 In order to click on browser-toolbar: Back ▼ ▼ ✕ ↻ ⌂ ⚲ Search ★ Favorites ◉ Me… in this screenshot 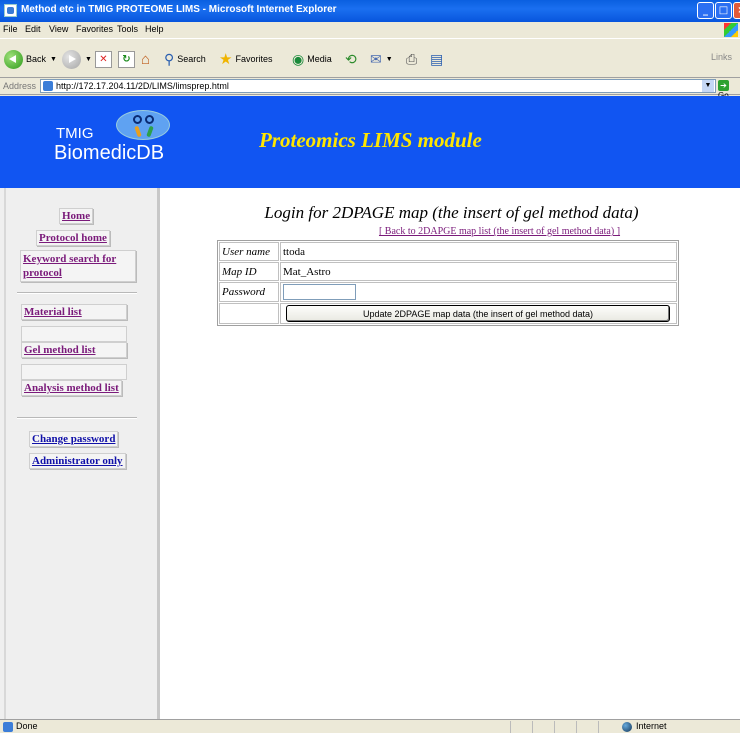, I will do `click(370, 58)`.